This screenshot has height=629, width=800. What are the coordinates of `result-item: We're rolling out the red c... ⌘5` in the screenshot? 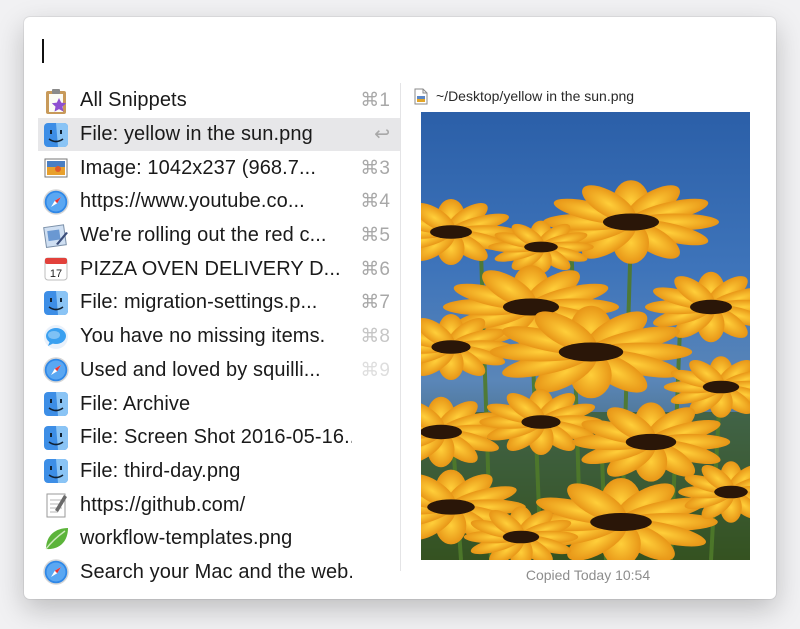 It's located at (219, 236).